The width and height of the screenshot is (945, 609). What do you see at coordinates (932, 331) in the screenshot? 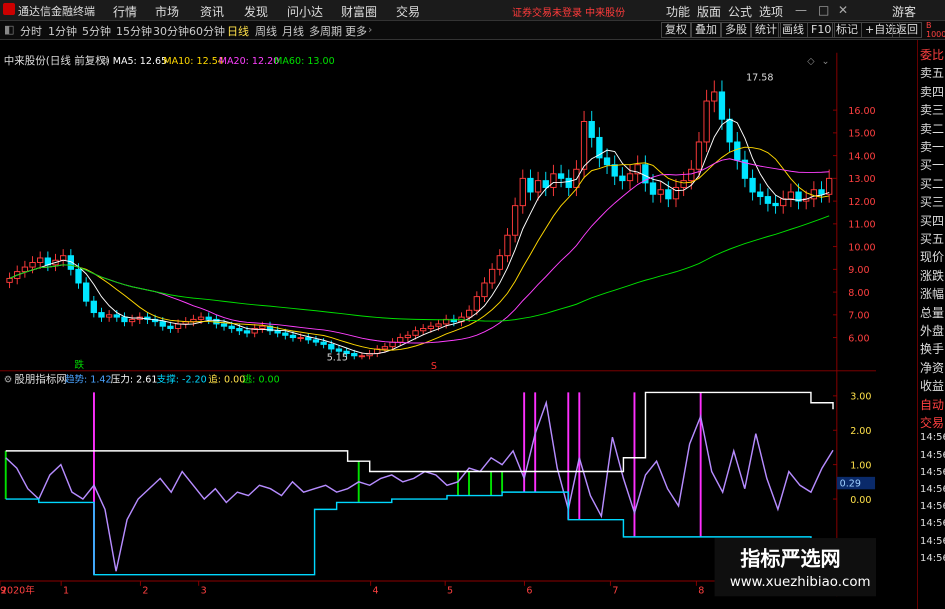
I see `quote-field-label: 外盘` at bounding box center [932, 331].